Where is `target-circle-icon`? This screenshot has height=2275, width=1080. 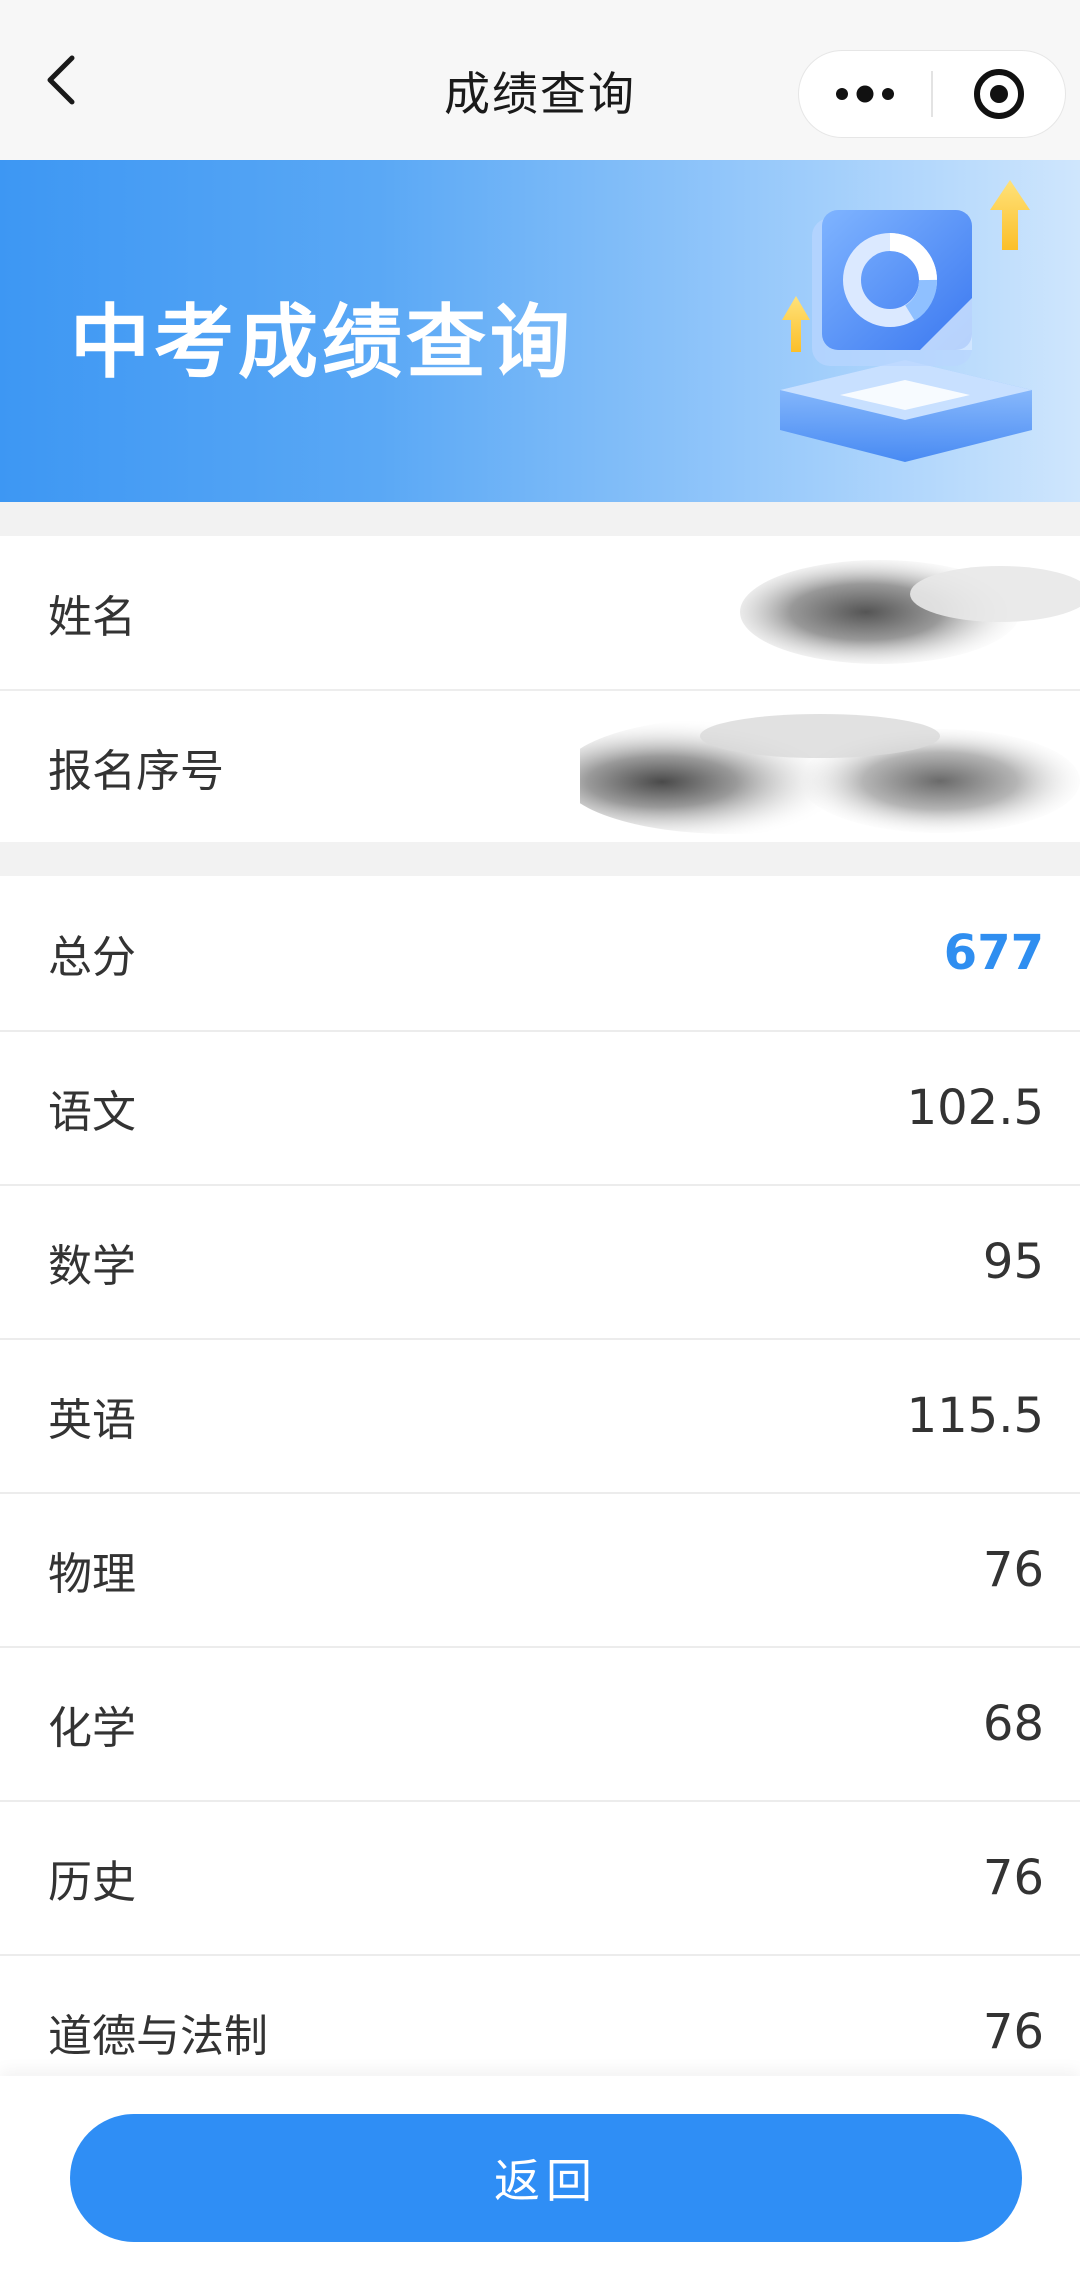
target-circle-icon is located at coordinates (998, 94).